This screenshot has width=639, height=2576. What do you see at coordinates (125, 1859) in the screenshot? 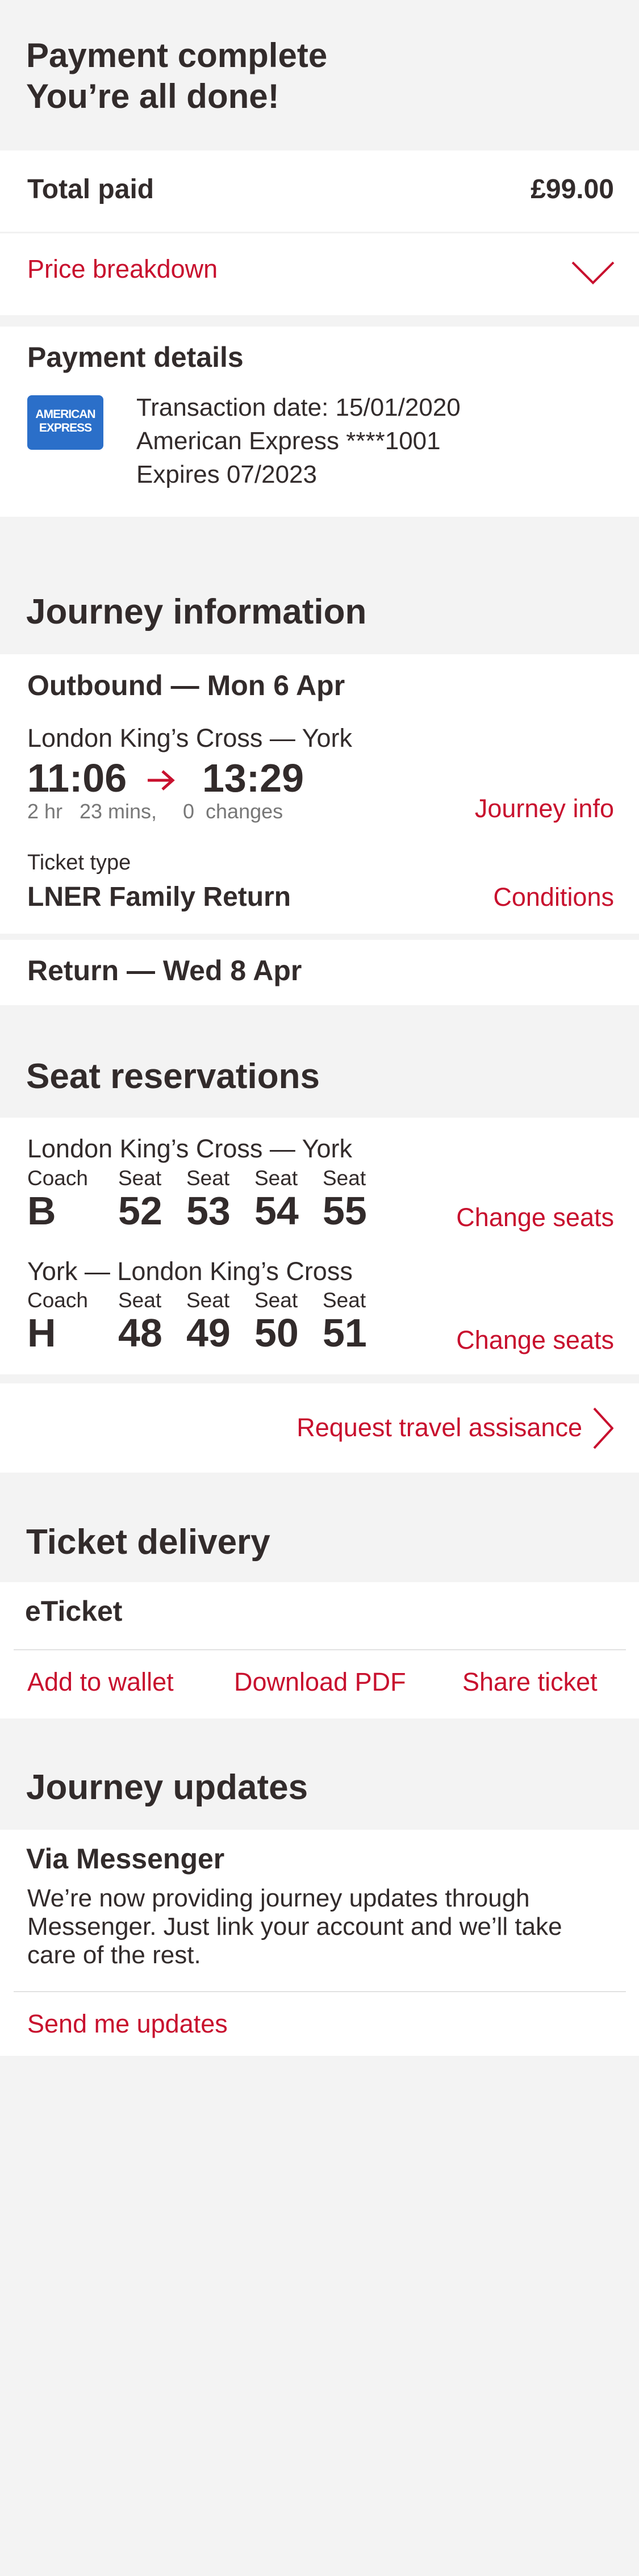
I see `updates-subheading: Via Messenger` at bounding box center [125, 1859].